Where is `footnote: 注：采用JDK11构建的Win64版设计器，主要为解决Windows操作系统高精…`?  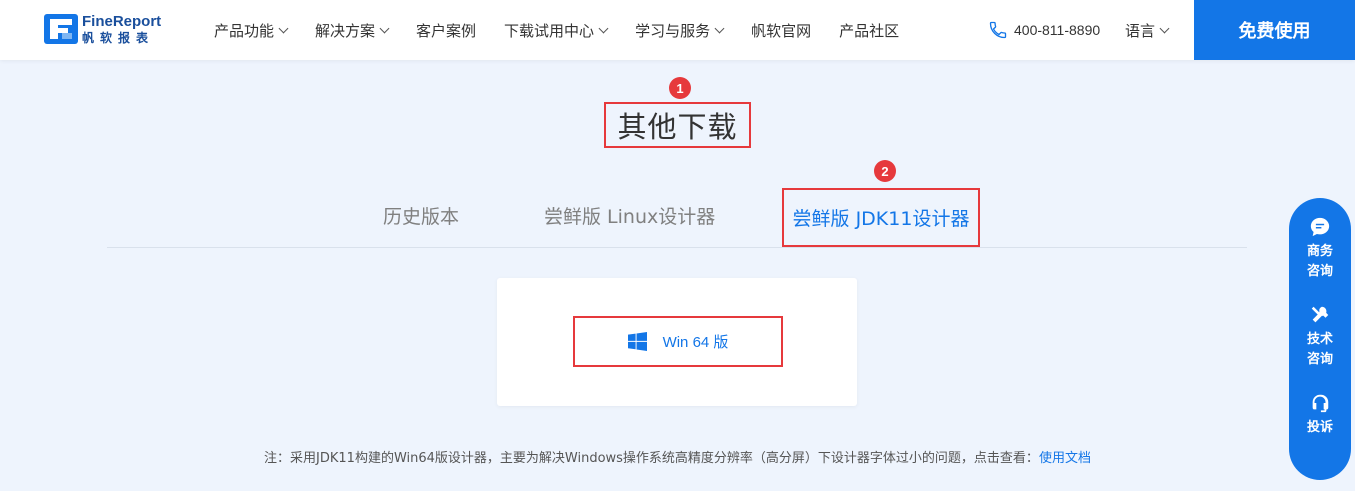
footnote: 注：采用JDK11构建的Win64版设计器，主要为解决Windows操作系统高精… is located at coordinates (677, 456).